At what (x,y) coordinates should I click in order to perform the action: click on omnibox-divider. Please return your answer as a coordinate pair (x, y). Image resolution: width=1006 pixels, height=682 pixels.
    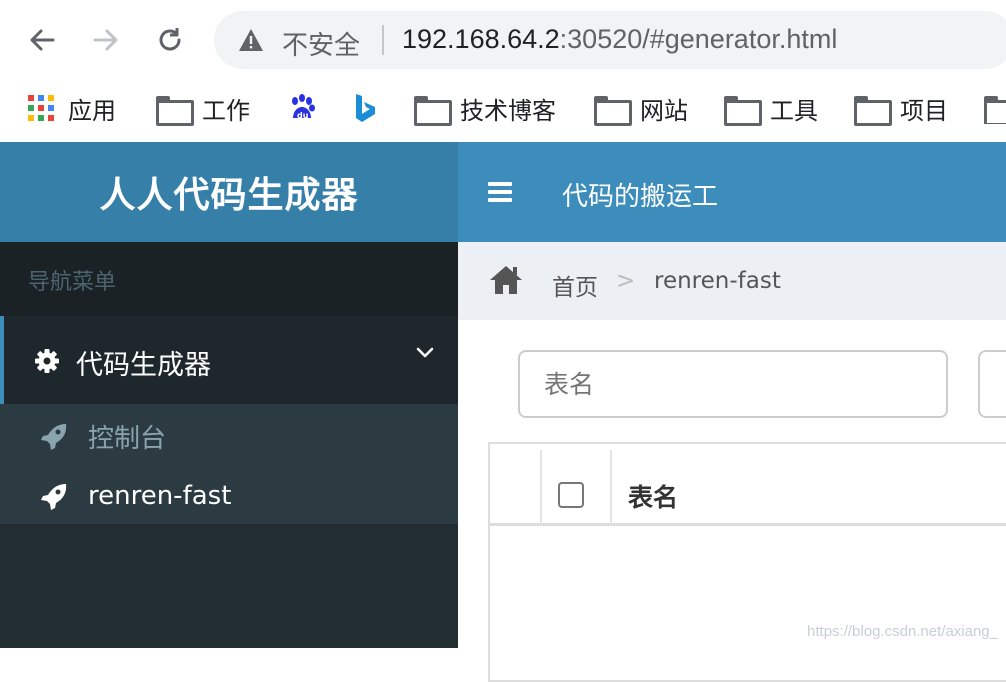
    Looking at the image, I should click on (383, 40).